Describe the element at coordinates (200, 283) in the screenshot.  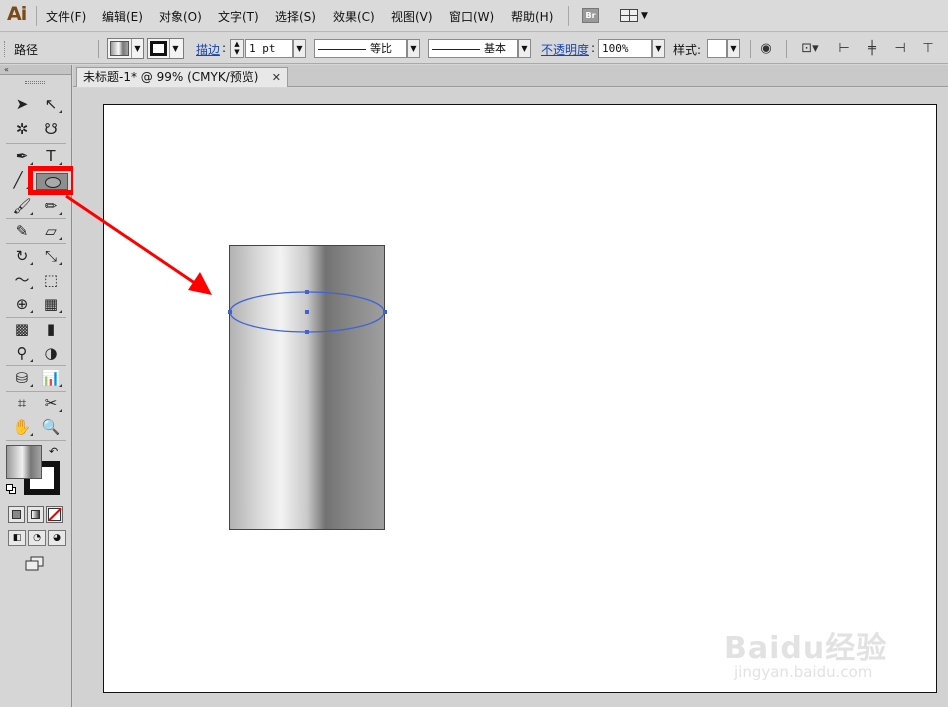
I see `annotation-arrow-head` at that location.